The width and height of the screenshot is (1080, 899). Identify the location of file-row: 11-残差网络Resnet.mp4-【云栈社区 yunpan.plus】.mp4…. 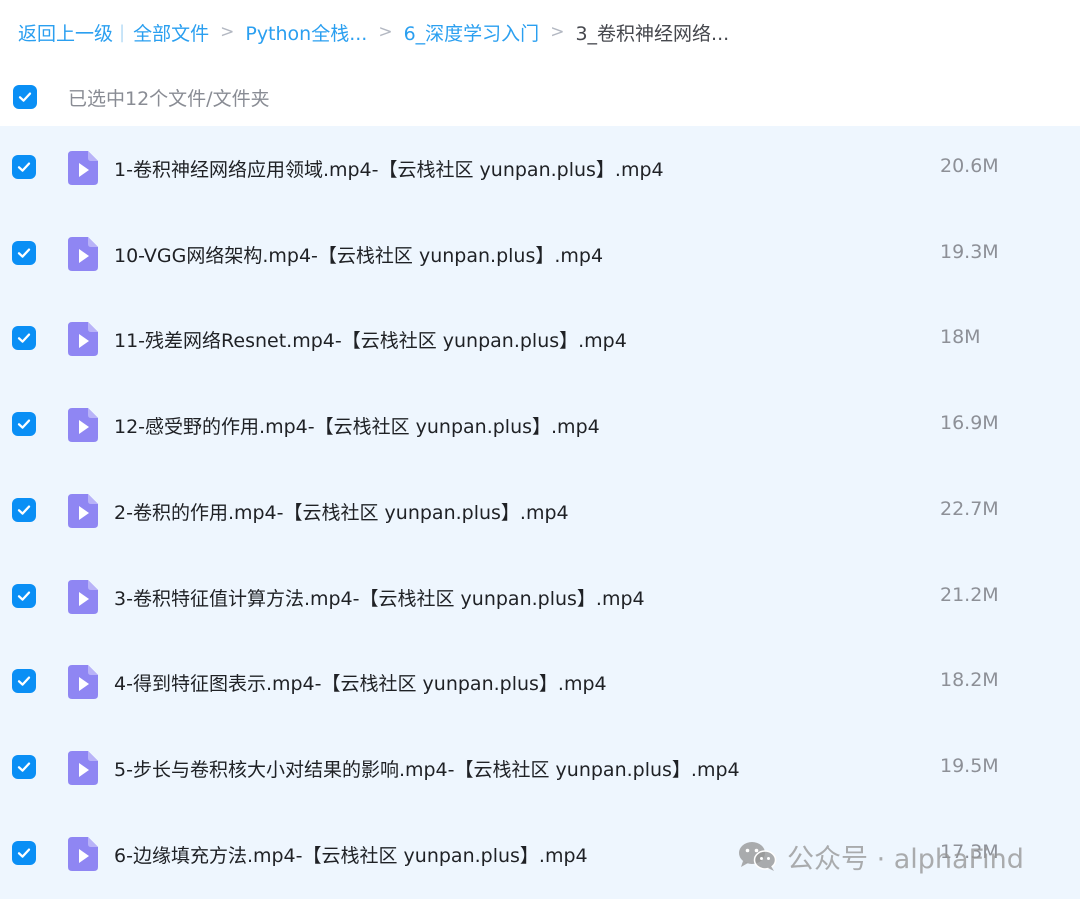
(540, 340).